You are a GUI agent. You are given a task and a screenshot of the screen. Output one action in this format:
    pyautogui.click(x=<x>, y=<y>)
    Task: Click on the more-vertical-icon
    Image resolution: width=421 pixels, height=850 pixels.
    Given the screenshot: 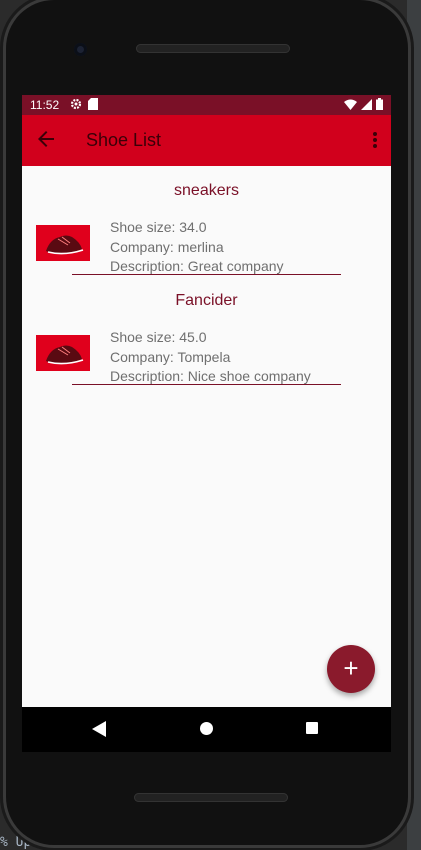 What is the action you would take?
    pyautogui.click(x=375, y=140)
    